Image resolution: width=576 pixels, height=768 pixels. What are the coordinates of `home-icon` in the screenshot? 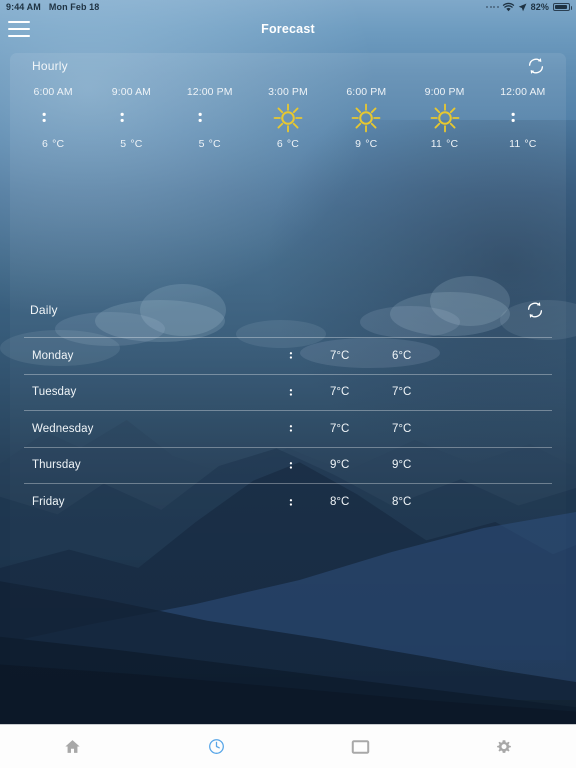 It's located at (72, 746).